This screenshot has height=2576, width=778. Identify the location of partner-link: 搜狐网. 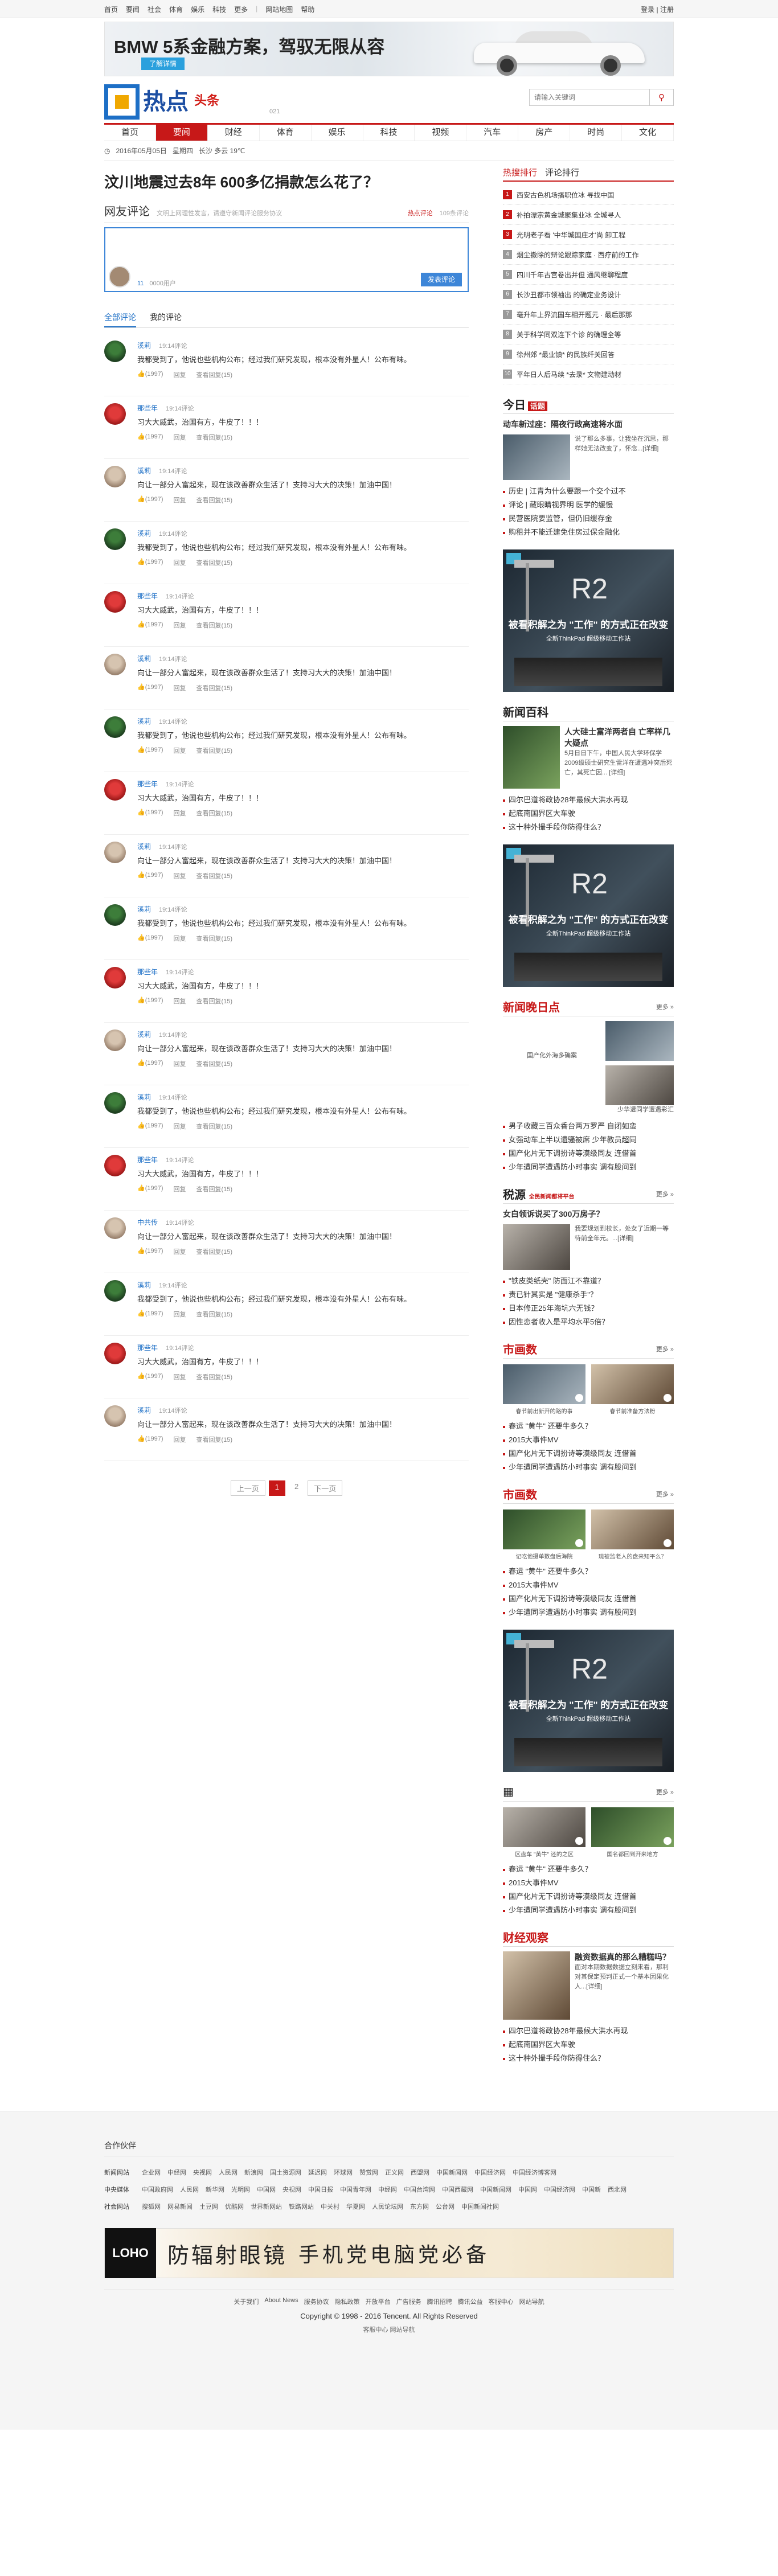
(151, 2207).